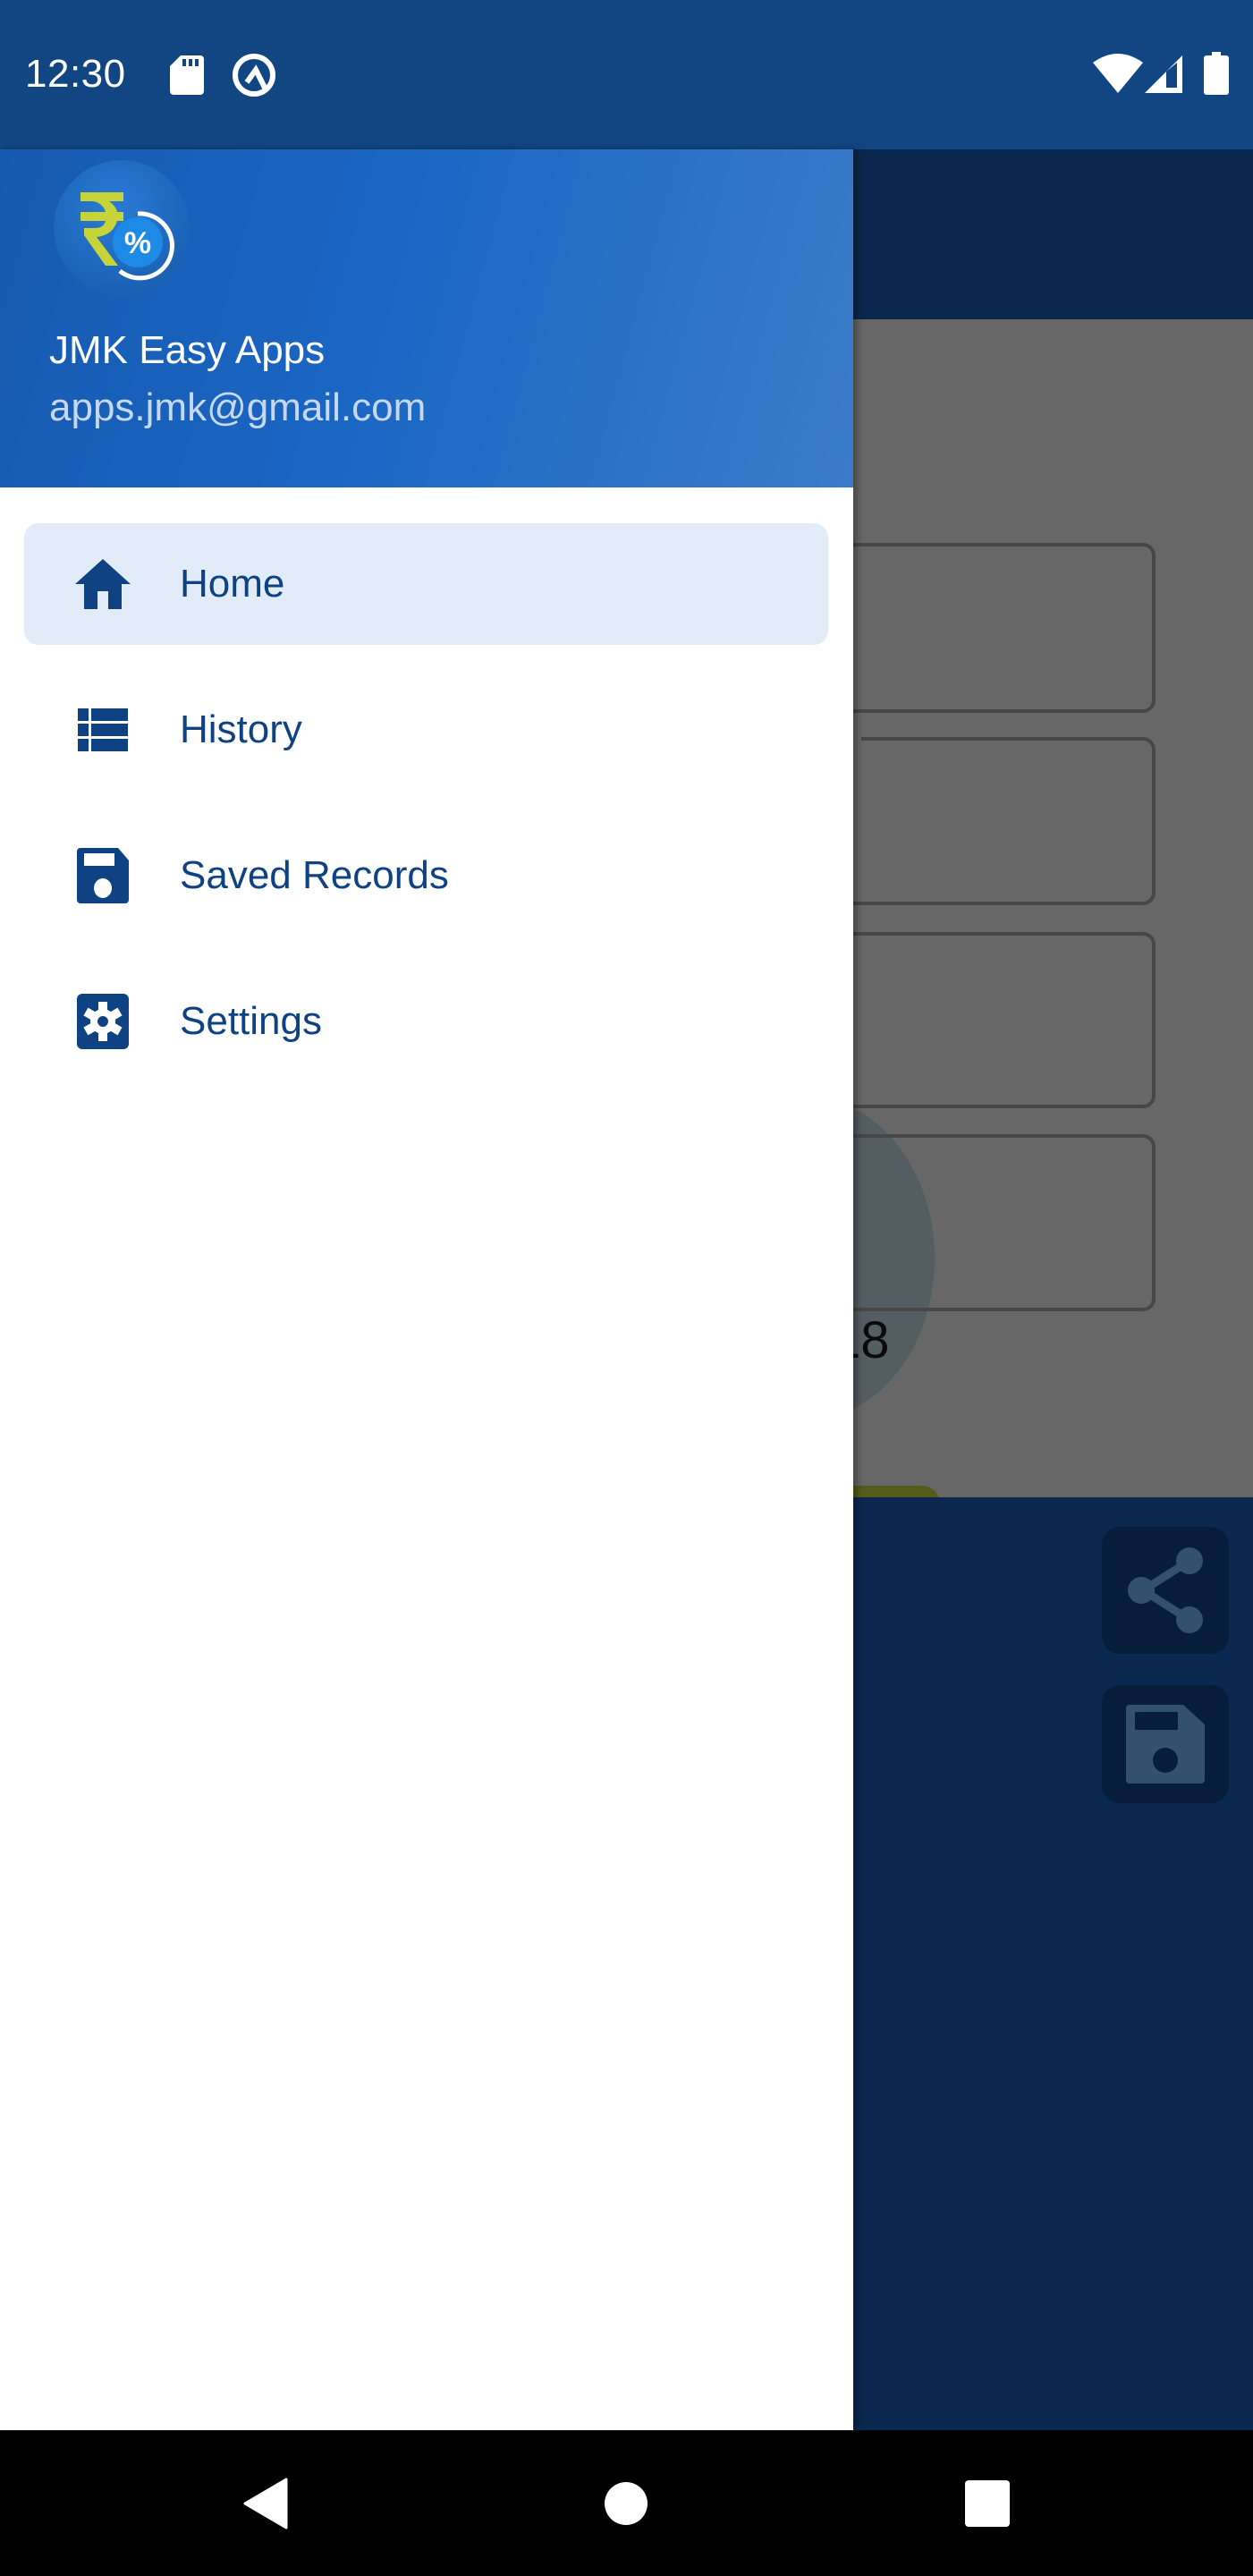 Image resolution: width=1253 pixels, height=2576 pixels. Describe the element at coordinates (103, 1021) in the screenshot. I see `gear-icon` at that location.